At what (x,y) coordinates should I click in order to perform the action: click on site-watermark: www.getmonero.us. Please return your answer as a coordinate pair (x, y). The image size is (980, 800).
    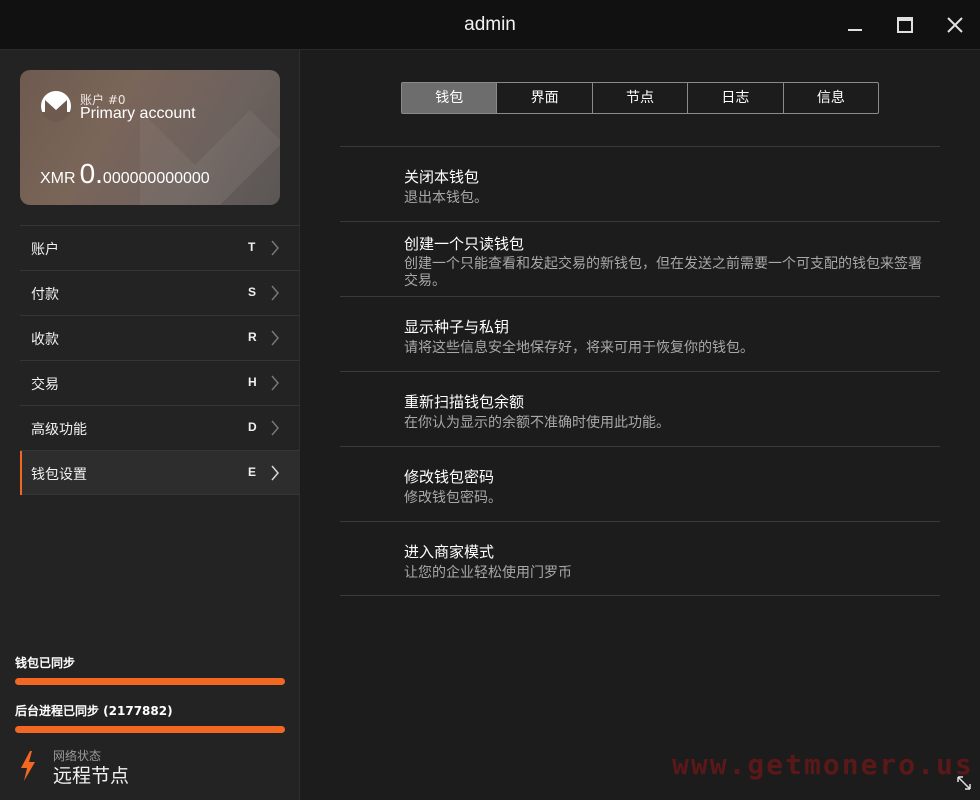
    Looking at the image, I should click on (823, 764).